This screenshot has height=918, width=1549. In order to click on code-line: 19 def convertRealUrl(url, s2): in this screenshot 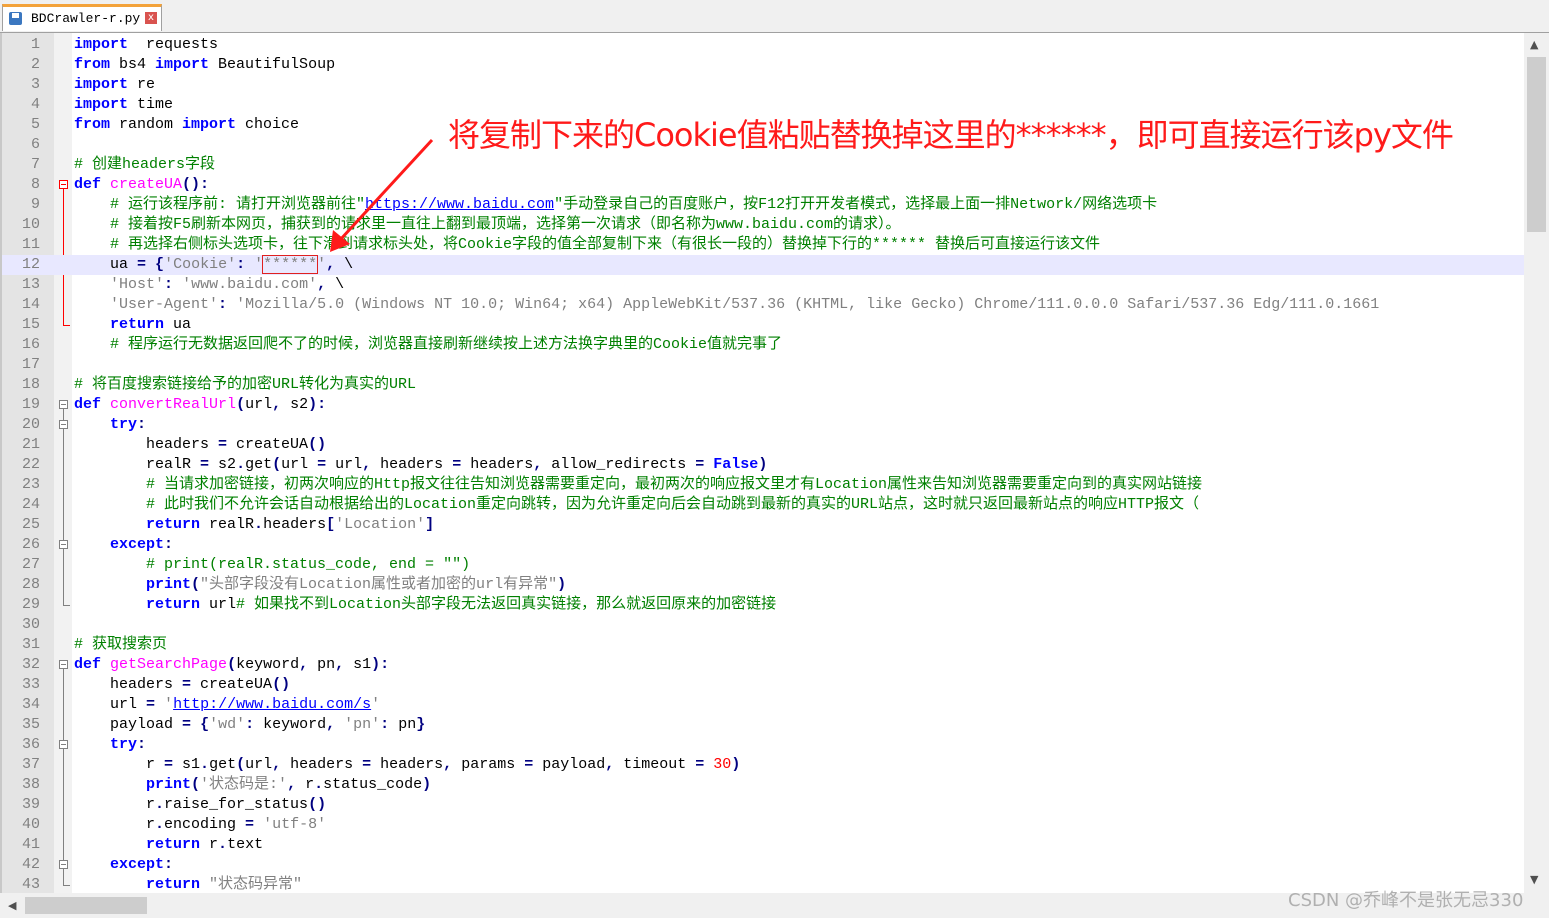, I will do `click(763, 405)`.